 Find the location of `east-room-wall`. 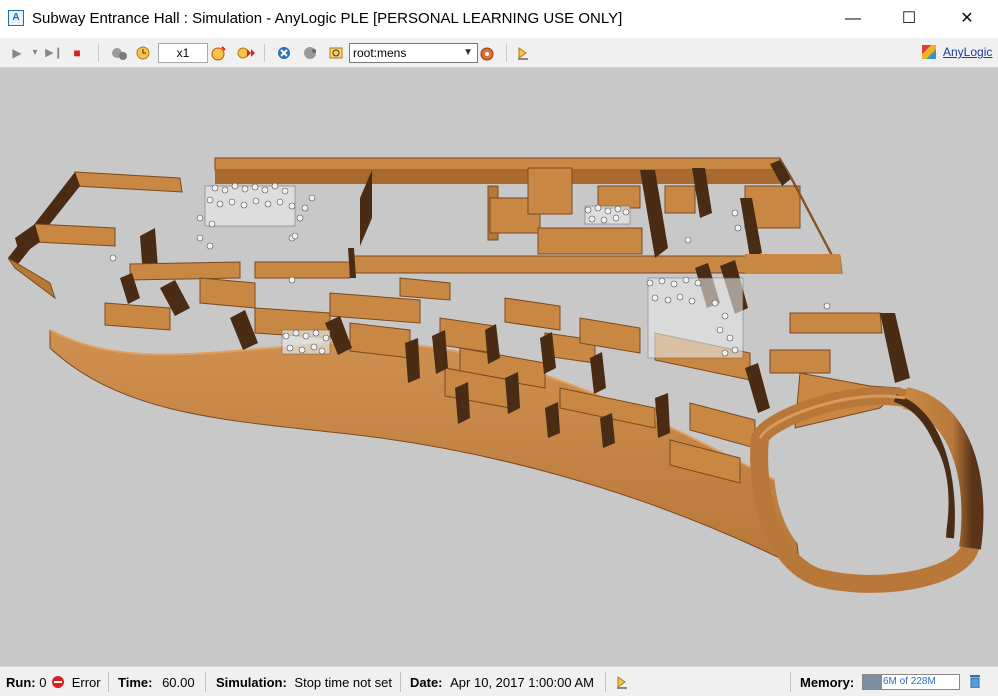

east-room-wall is located at coordinates (836, 323).